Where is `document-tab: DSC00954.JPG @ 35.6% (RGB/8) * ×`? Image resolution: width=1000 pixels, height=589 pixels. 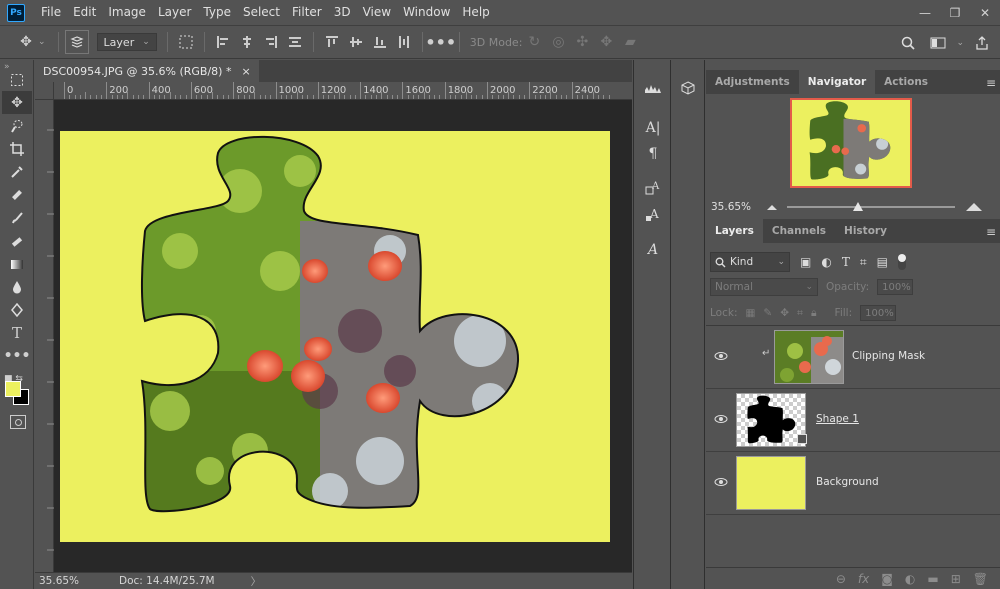 document-tab: DSC00954.JPG @ 35.6% (RGB/8) * × is located at coordinates (147, 71).